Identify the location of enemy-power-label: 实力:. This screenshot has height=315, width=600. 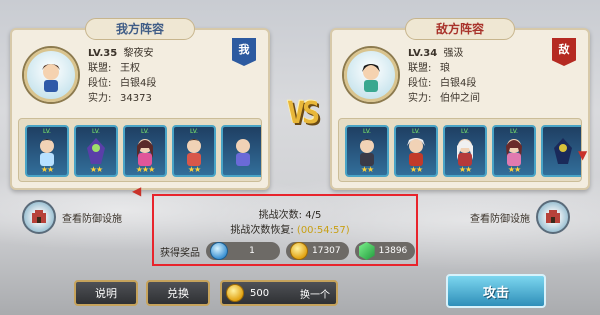
(420, 98).